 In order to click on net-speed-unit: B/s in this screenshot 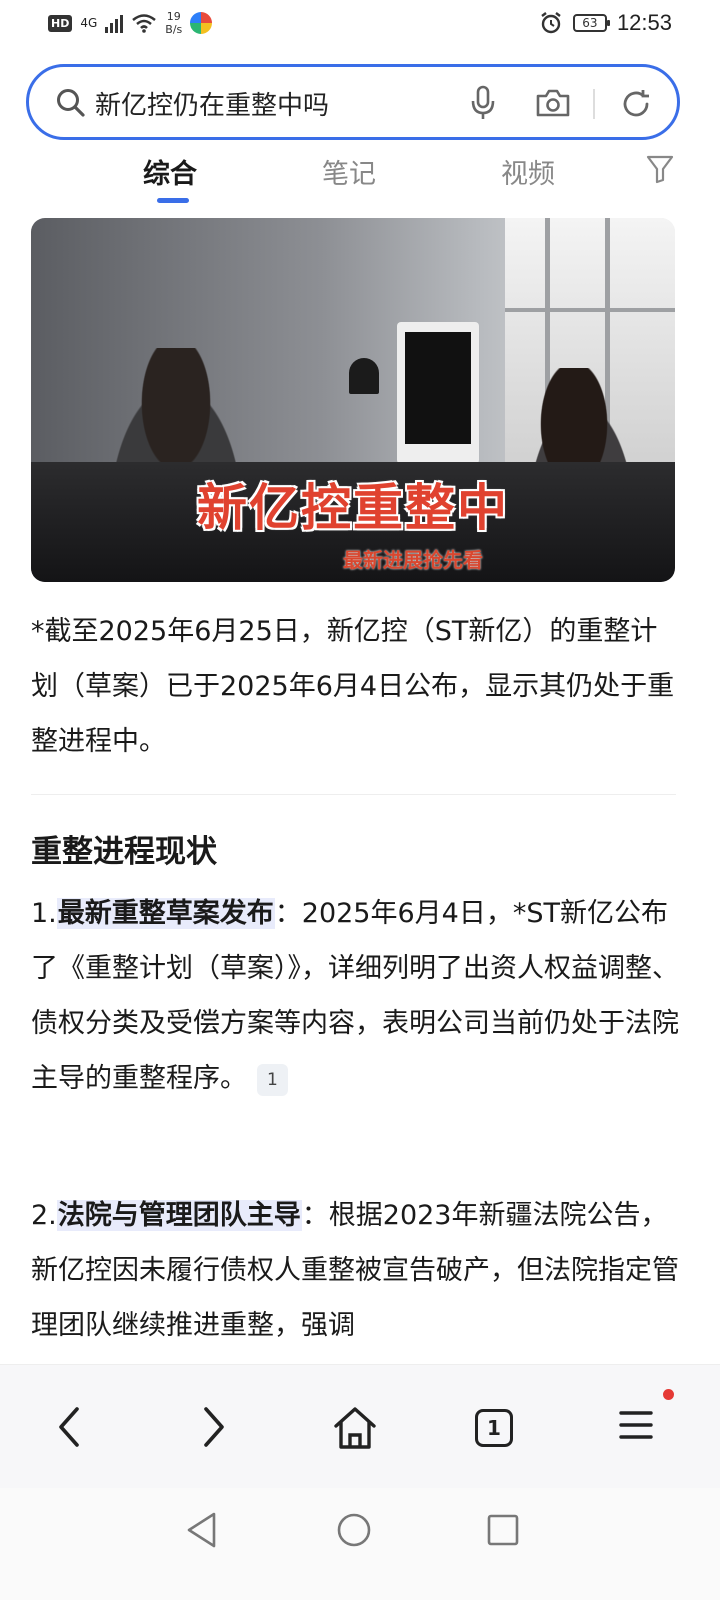, I will do `click(174, 29)`.